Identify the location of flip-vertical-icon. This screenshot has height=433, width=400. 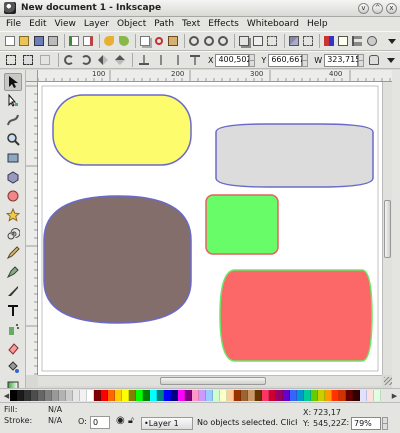
(119, 60).